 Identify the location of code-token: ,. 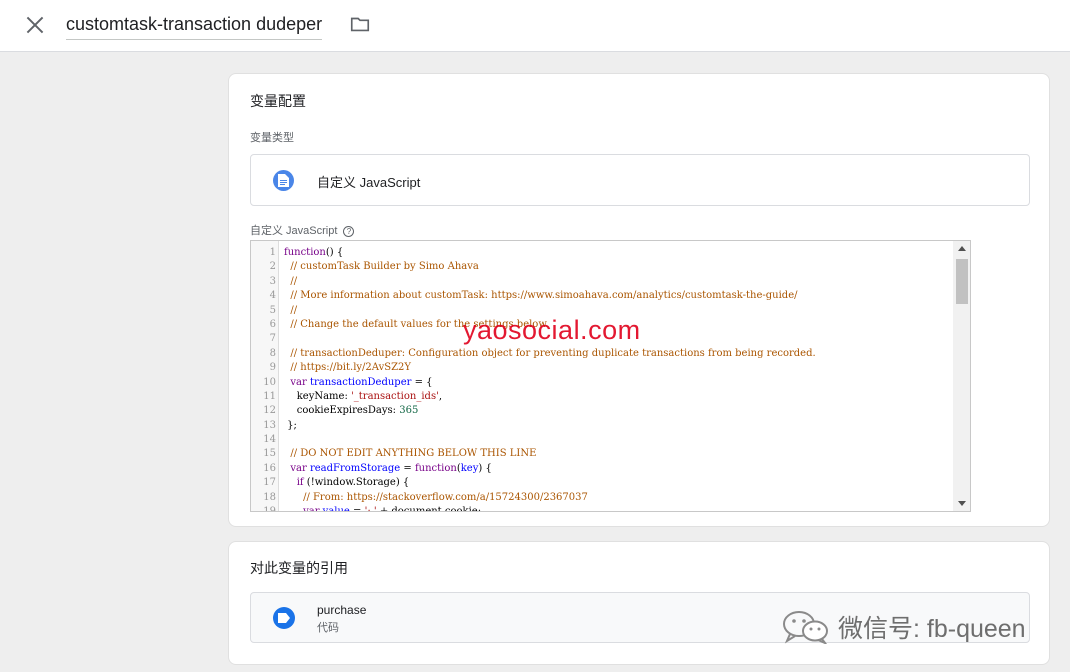
(440, 396).